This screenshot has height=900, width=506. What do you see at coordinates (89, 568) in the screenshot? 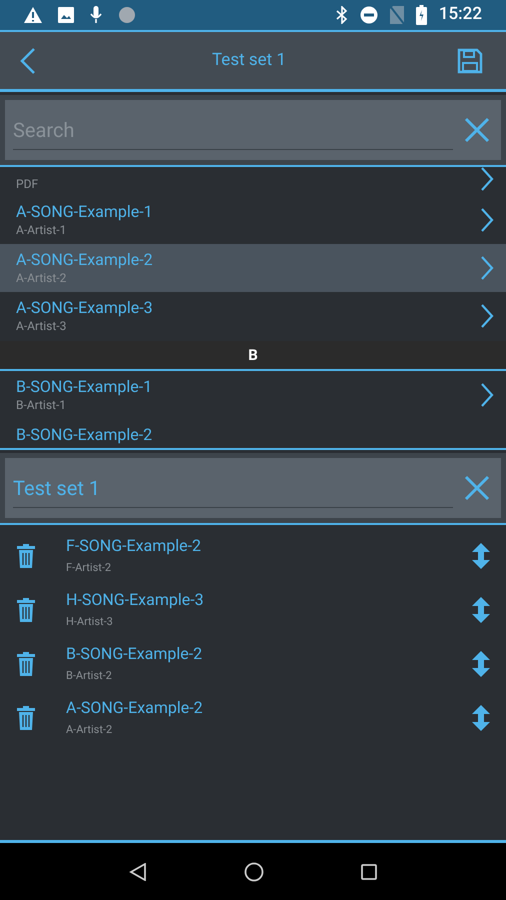
I see `artist-label: F-Artist-2` at bounding box center [89, 568].